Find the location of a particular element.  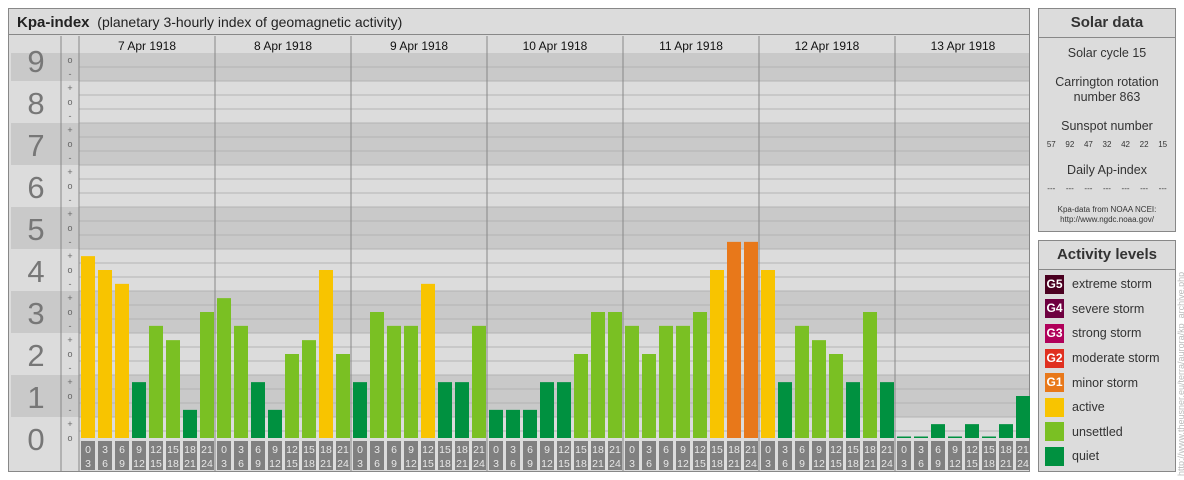

sunspot-value: 47 is located at coordinates (1088, 144).